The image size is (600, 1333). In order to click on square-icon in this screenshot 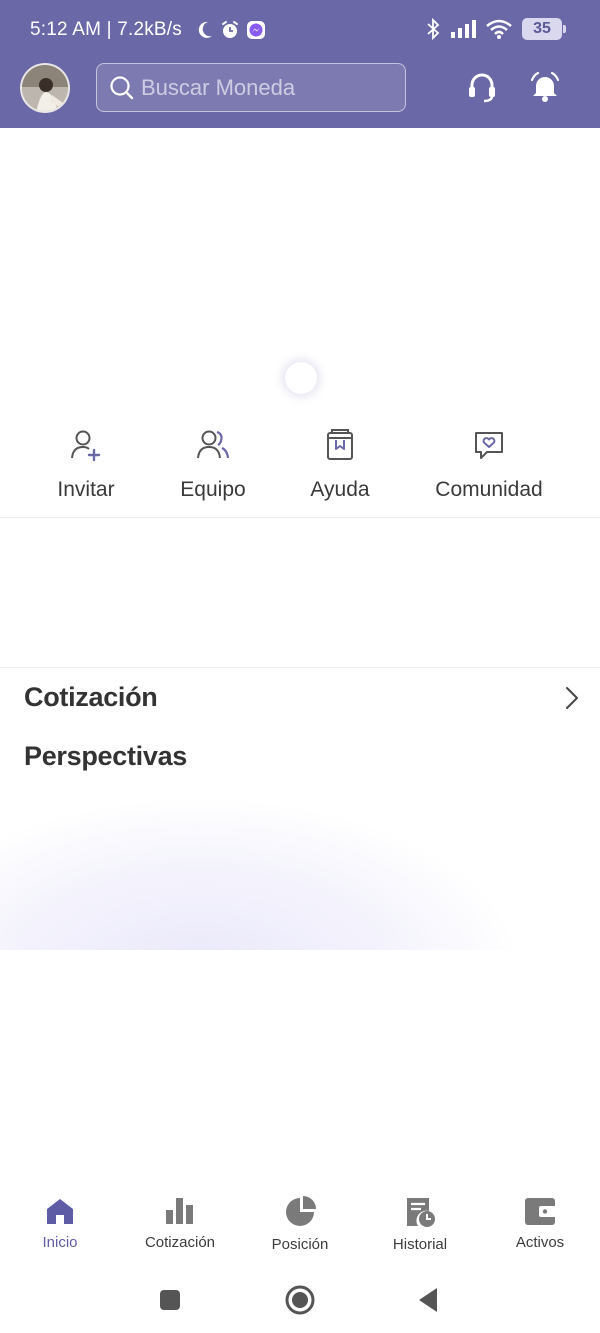, I will do `click(170, 1300)`.